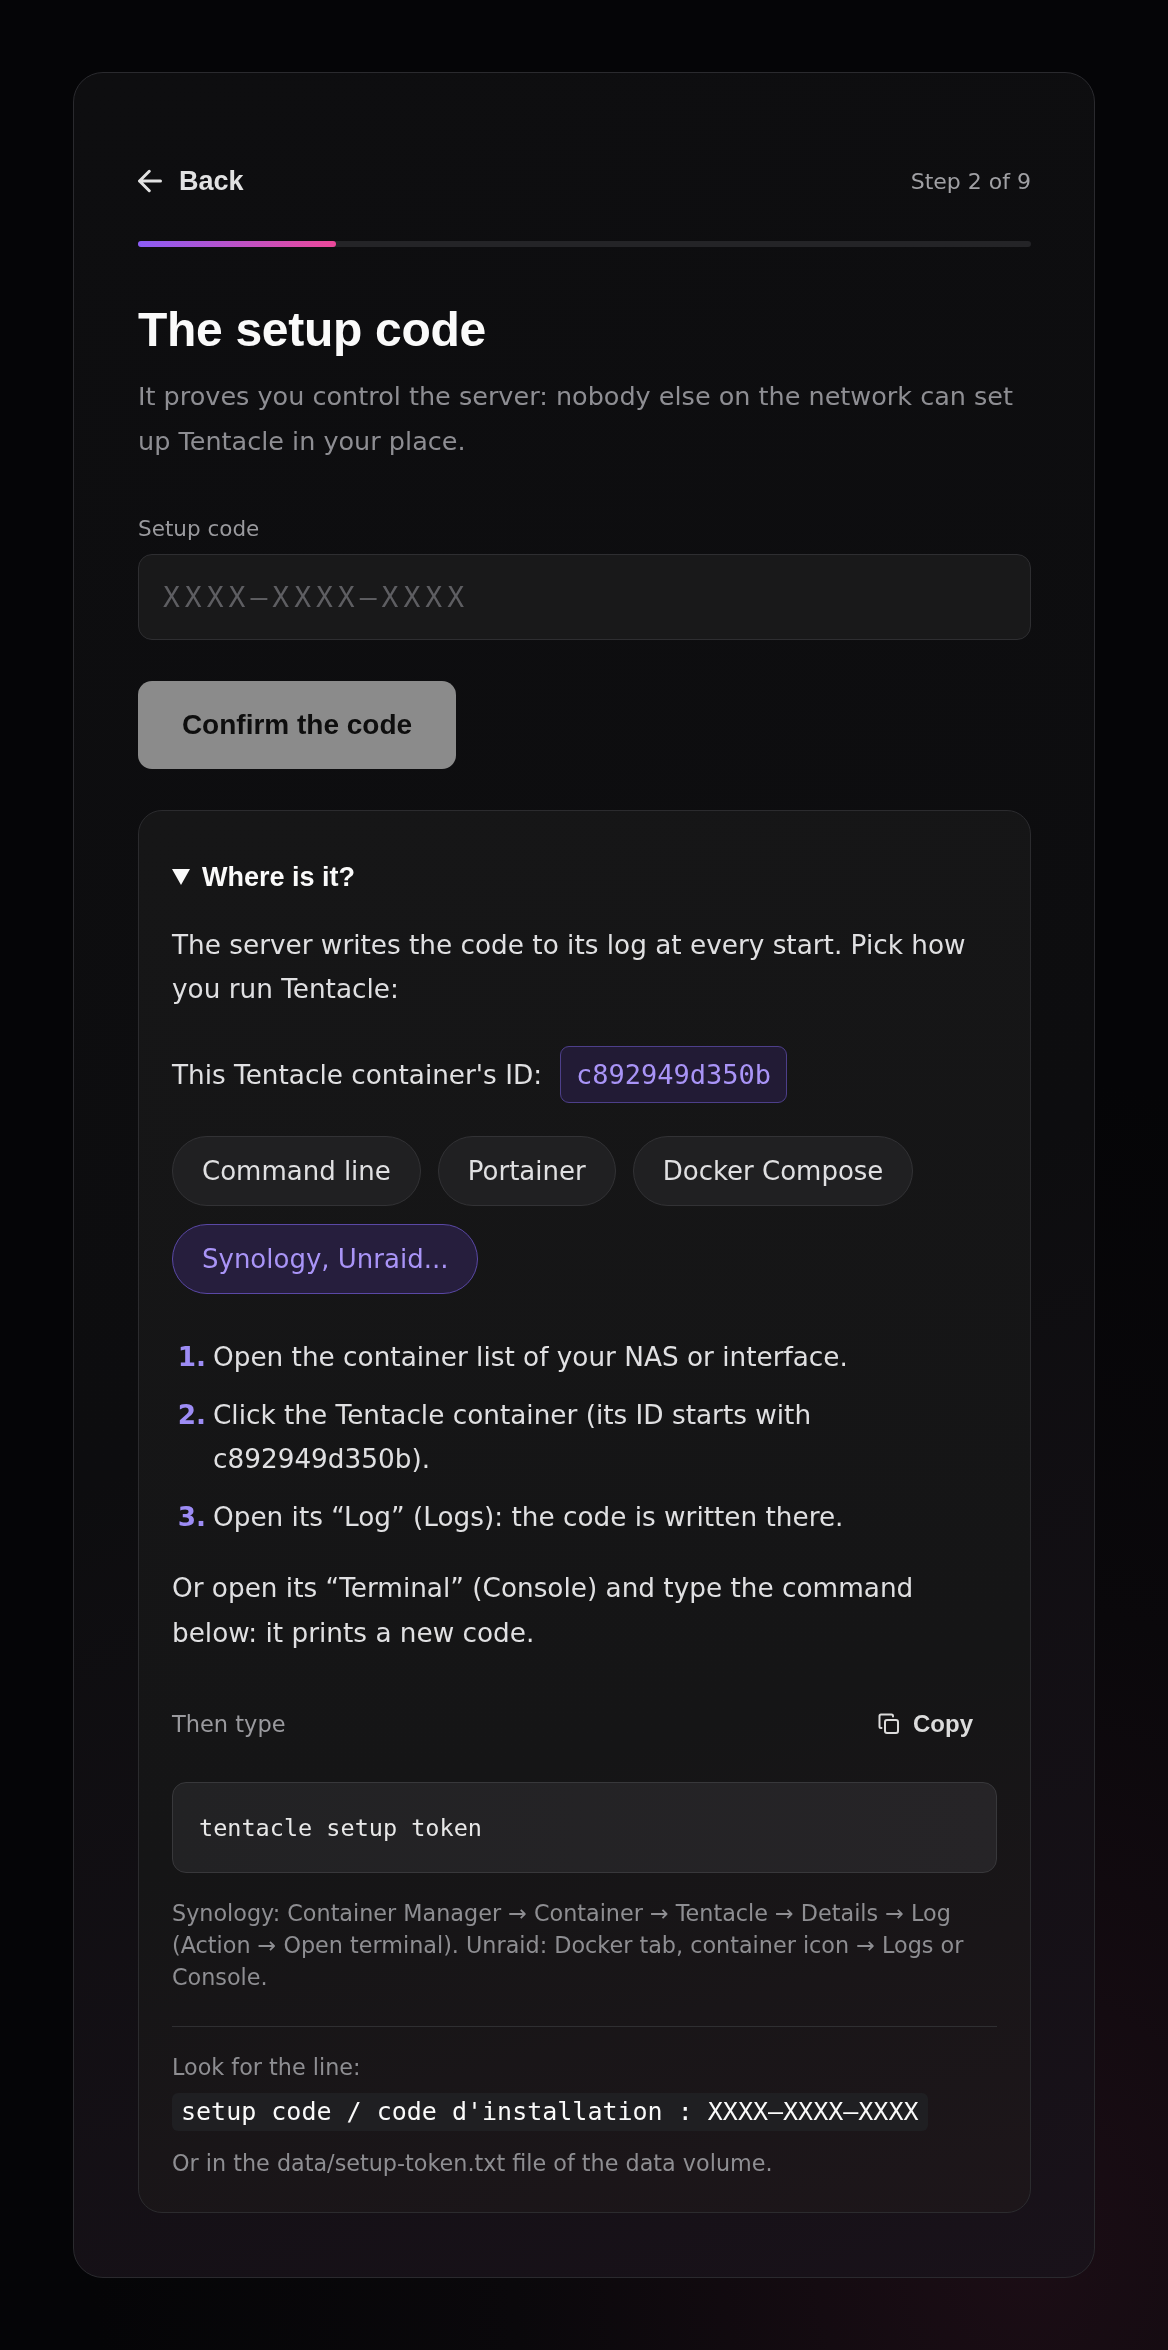  Describe the element at coordinates (550, 2112) in the screenshot. I see `log-line-code: setup code / code d'installation : XXXX–XXXX–XXXX` at that location.